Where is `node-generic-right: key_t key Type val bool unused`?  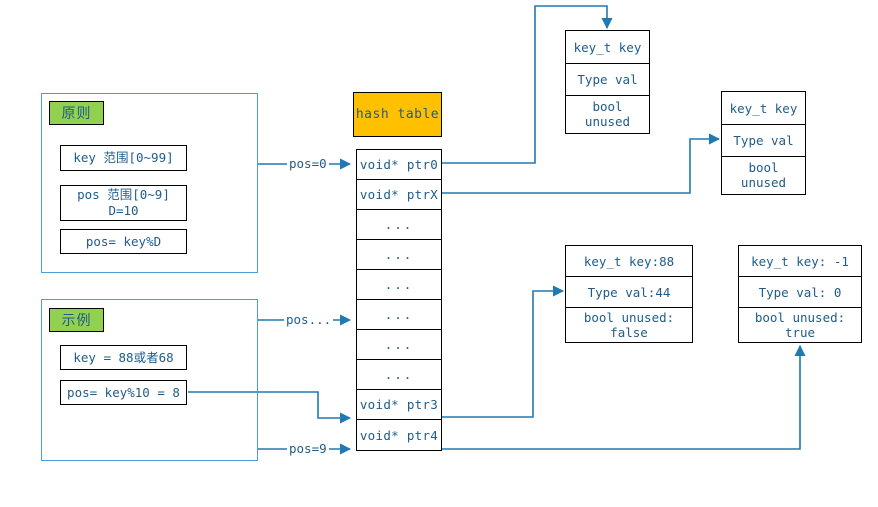
node-generic-right: key_t key Type val bool unused is located at coordinates (763, 143).